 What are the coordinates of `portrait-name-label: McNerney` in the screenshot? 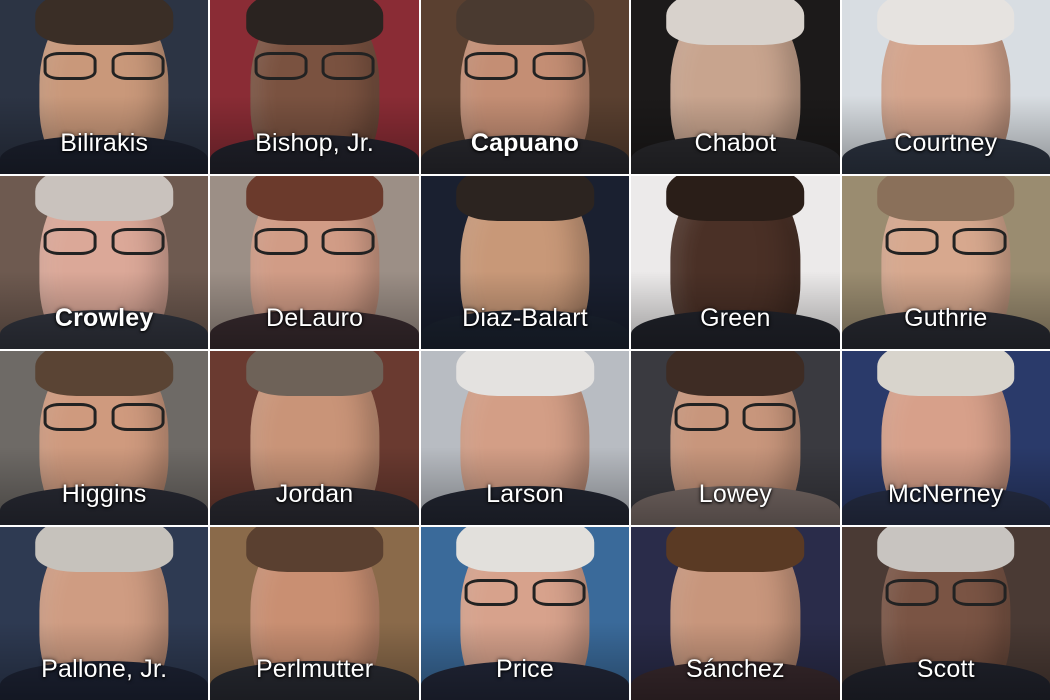 It's located at (946, 493).